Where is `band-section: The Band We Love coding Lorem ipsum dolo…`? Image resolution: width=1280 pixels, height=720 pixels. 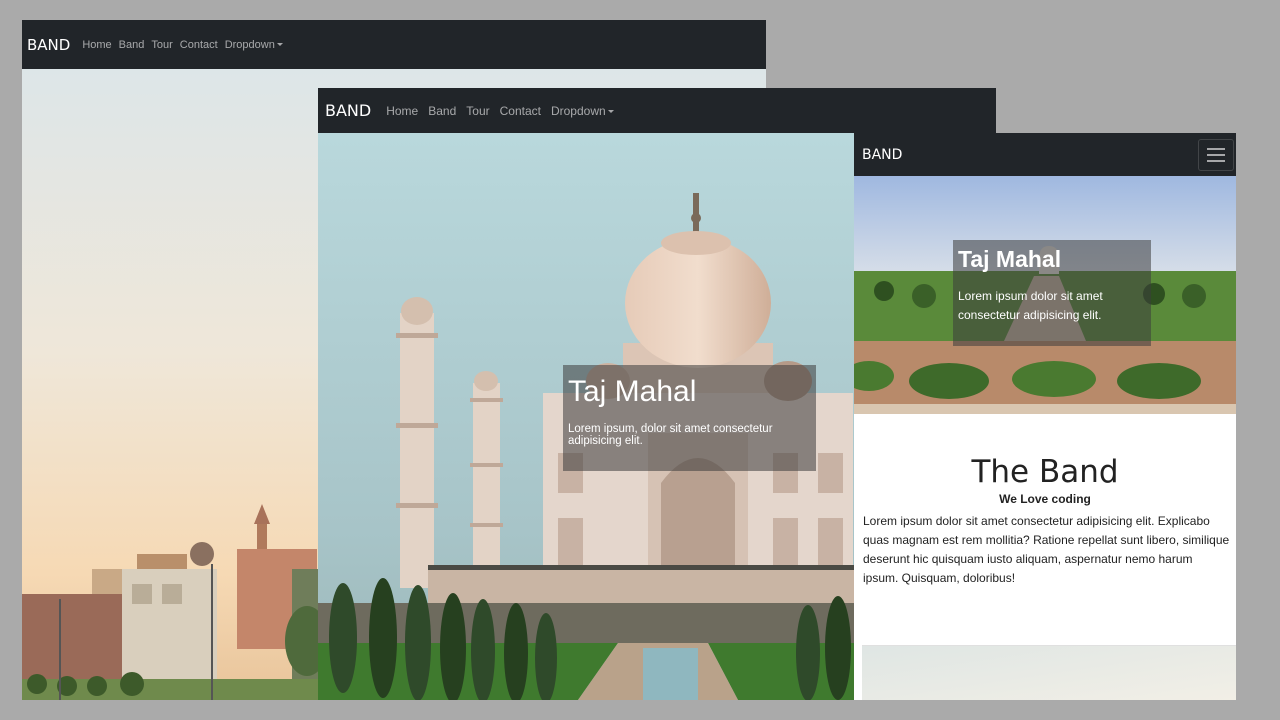 band-section: The Band We Love coding Lorem ipsum dolo… is located at coordinates (1045, 529).